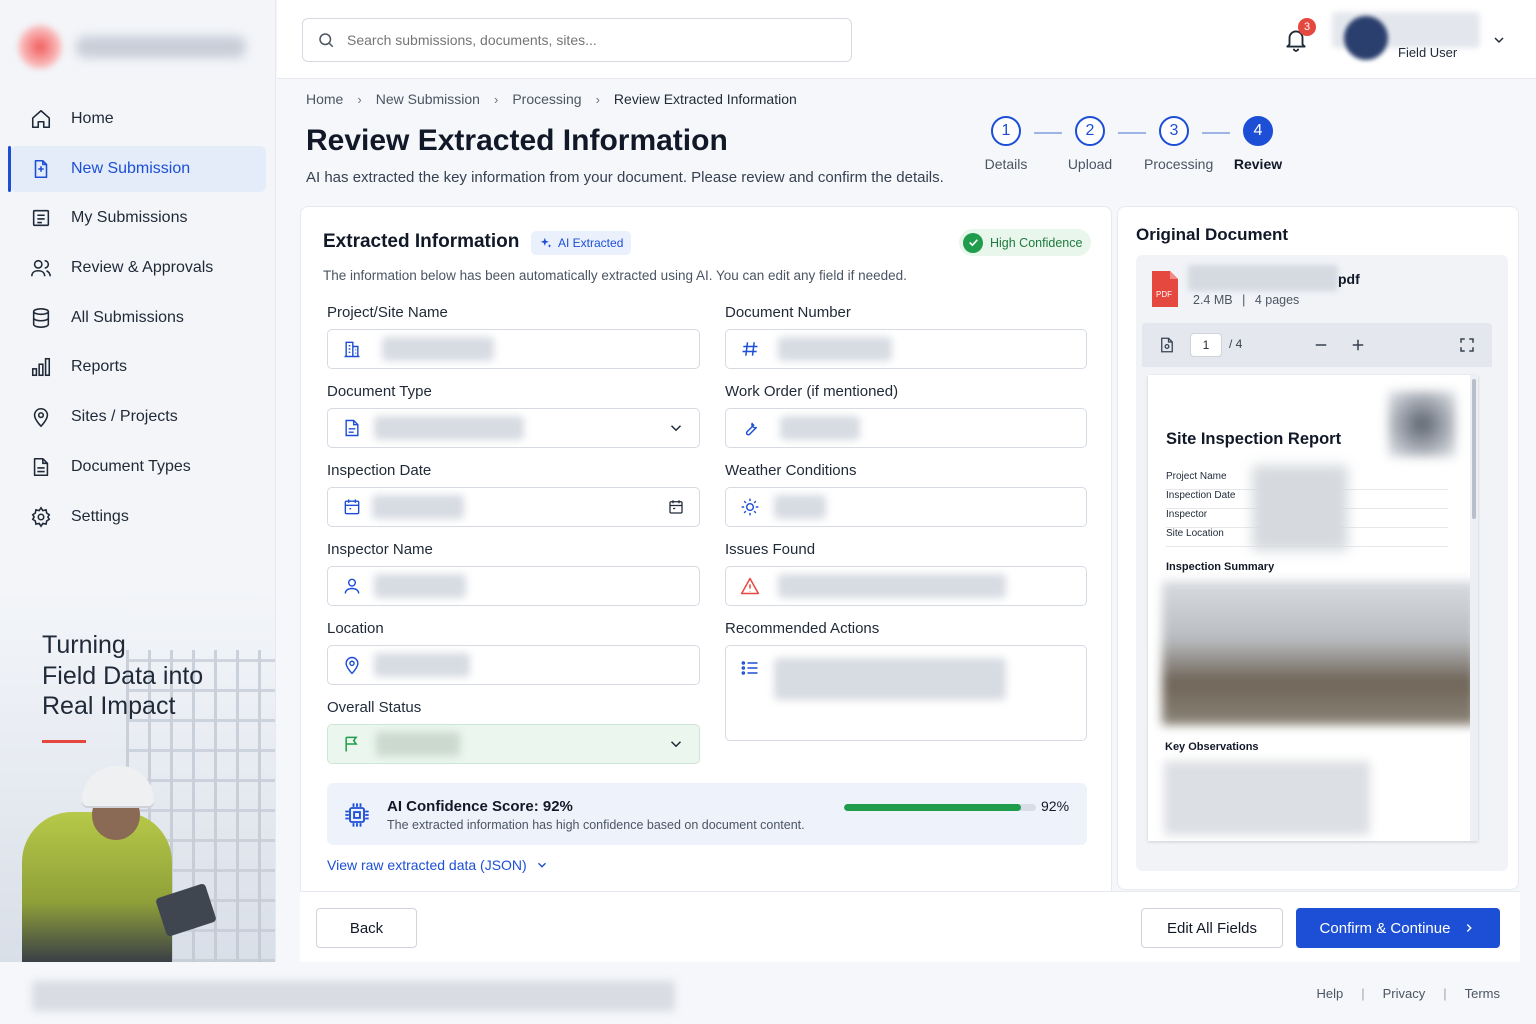  Describe the element at coordinates (1358, 345) in the screenshot. I see `zoom-in-icon` at that location.